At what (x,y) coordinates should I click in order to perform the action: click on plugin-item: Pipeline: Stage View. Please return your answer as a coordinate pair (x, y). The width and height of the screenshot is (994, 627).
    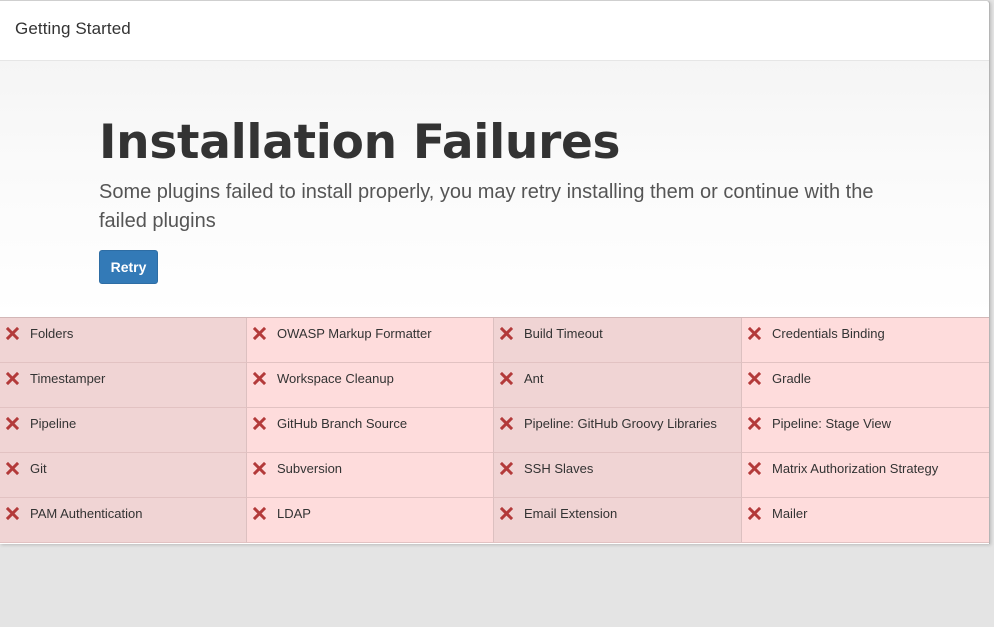
    Looking at the image, I should click on (865, 430).